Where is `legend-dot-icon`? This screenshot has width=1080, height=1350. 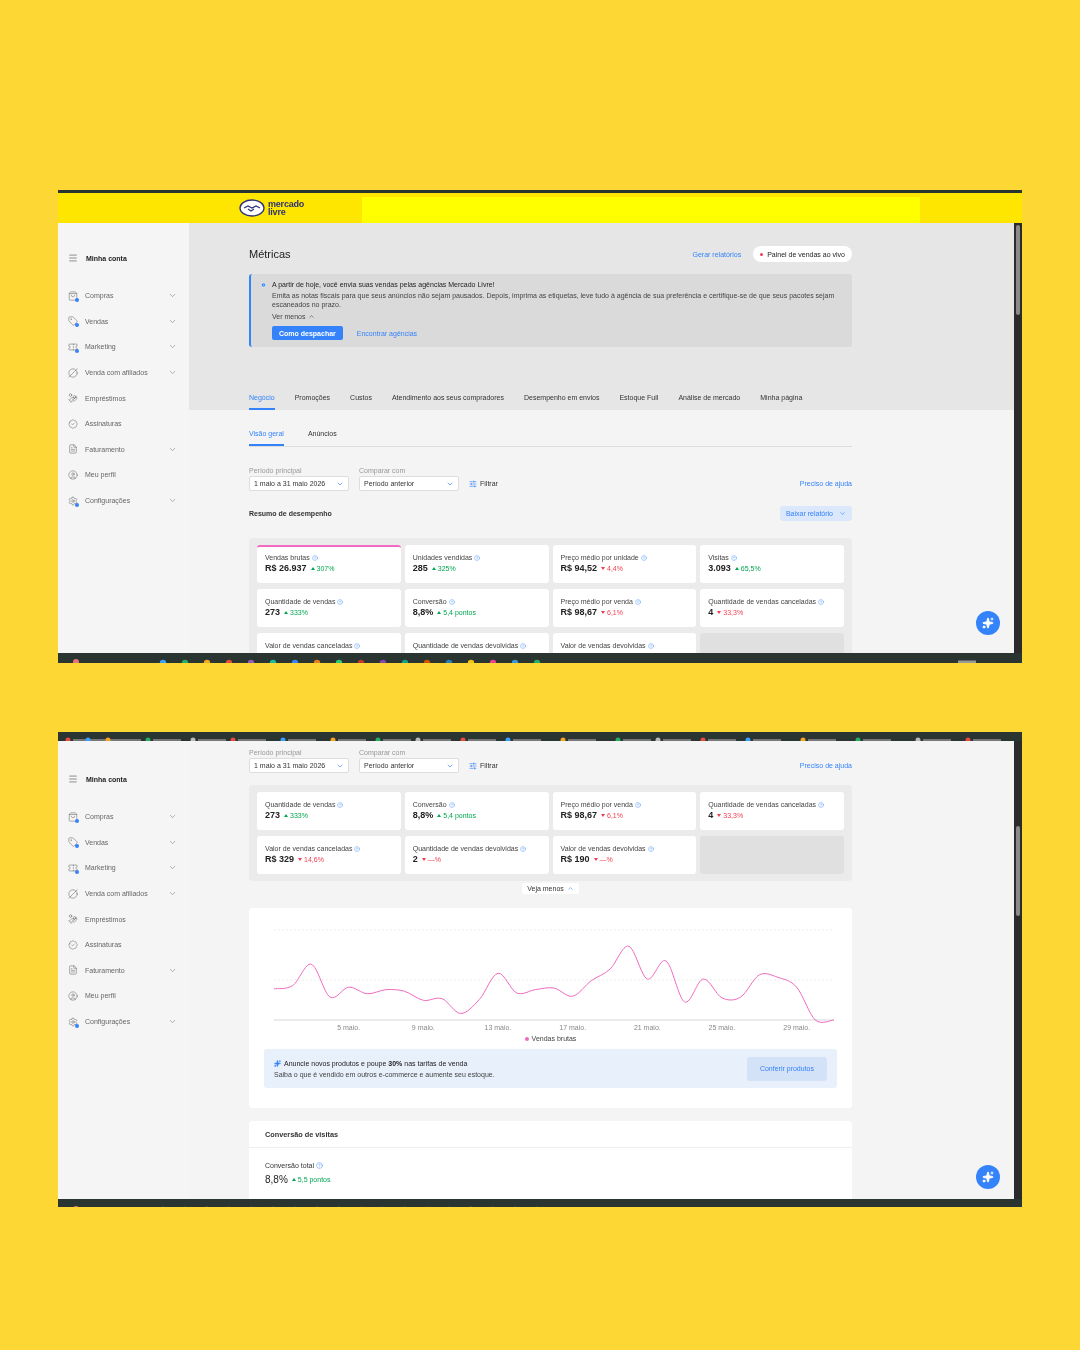 legend-dot-icon is located at coordinates (526, 1038).